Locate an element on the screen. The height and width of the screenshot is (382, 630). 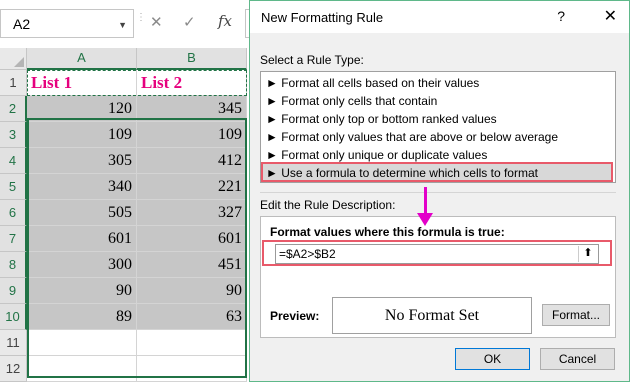
edit-rule-description-label: Edit the Rule Description: is located at coordinates (328, 205).